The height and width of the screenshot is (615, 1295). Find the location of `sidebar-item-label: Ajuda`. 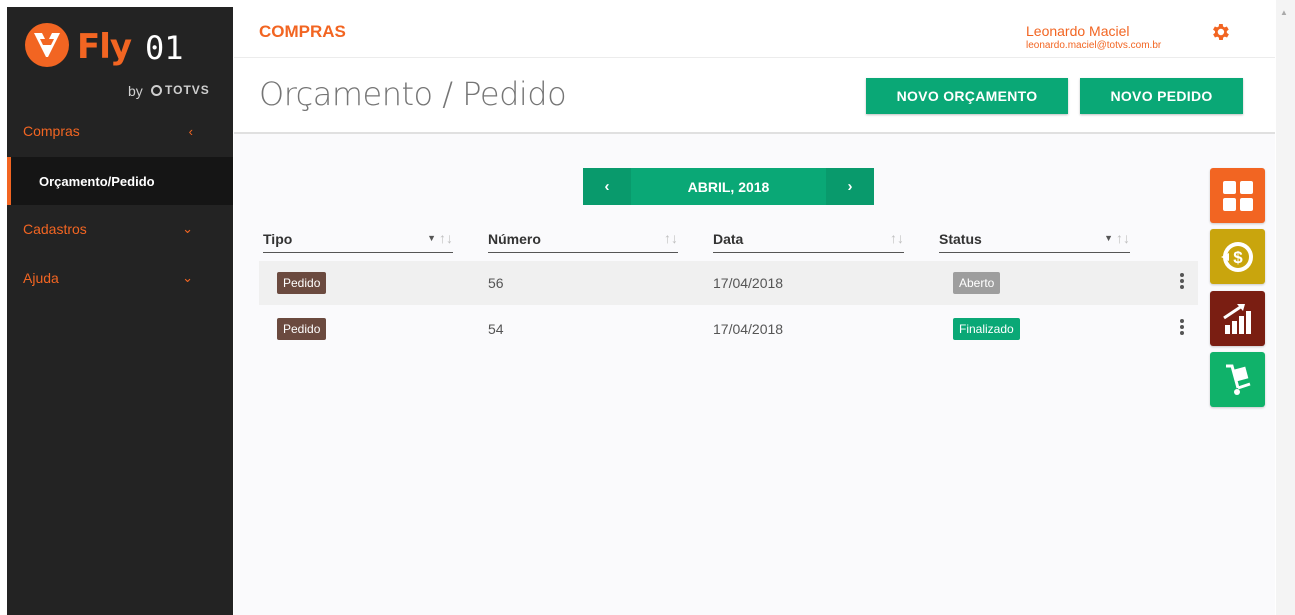

sidebar-item-label: Ajuda is located at coordinates (41, 278).